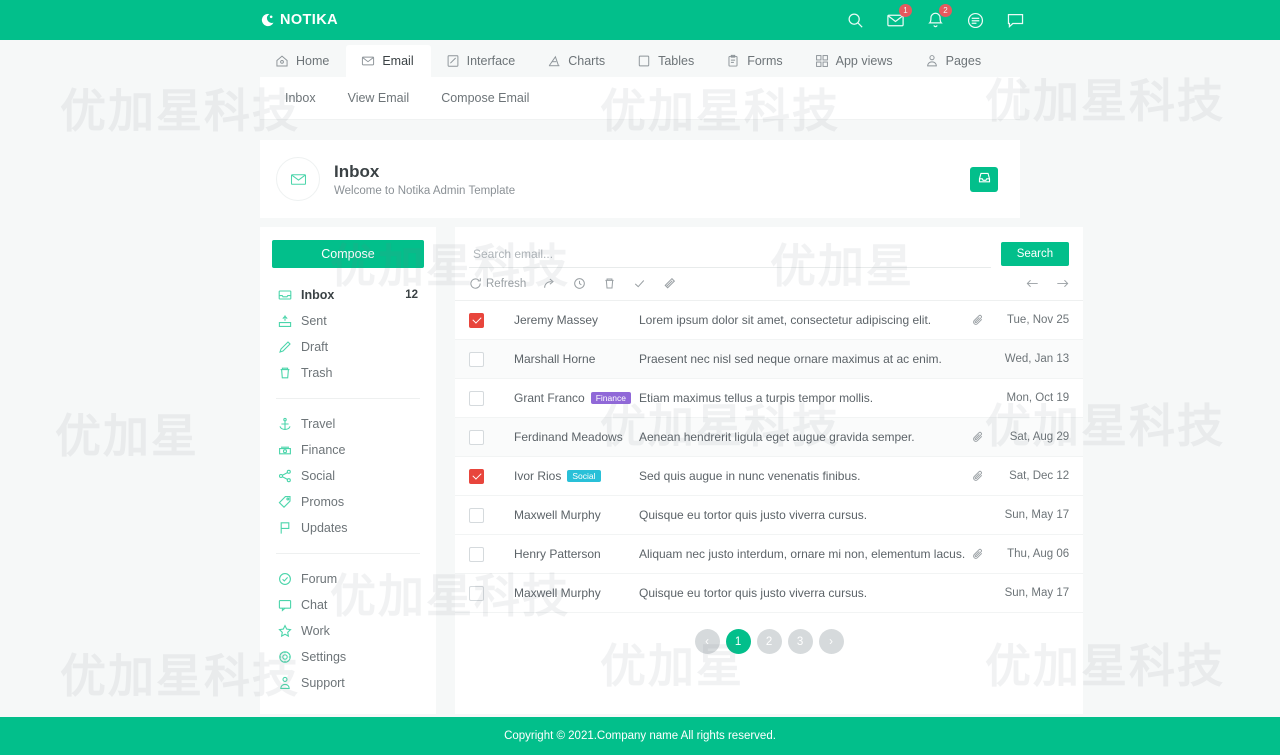  What do you see at coordinates (323, 502) in the screenshot?
I see `sidebar-item-promos-label: Promos` at bounding box center [323, 502].